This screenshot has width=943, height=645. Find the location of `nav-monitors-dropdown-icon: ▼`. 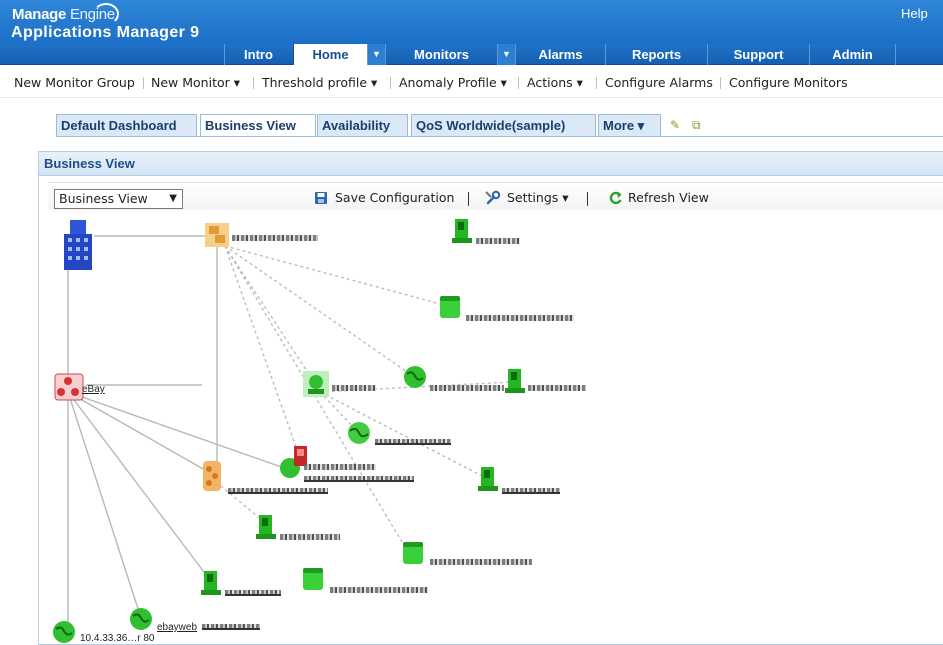

nav-monitors-dropdown-icon: ▼ is located at coordinates (506, 54).